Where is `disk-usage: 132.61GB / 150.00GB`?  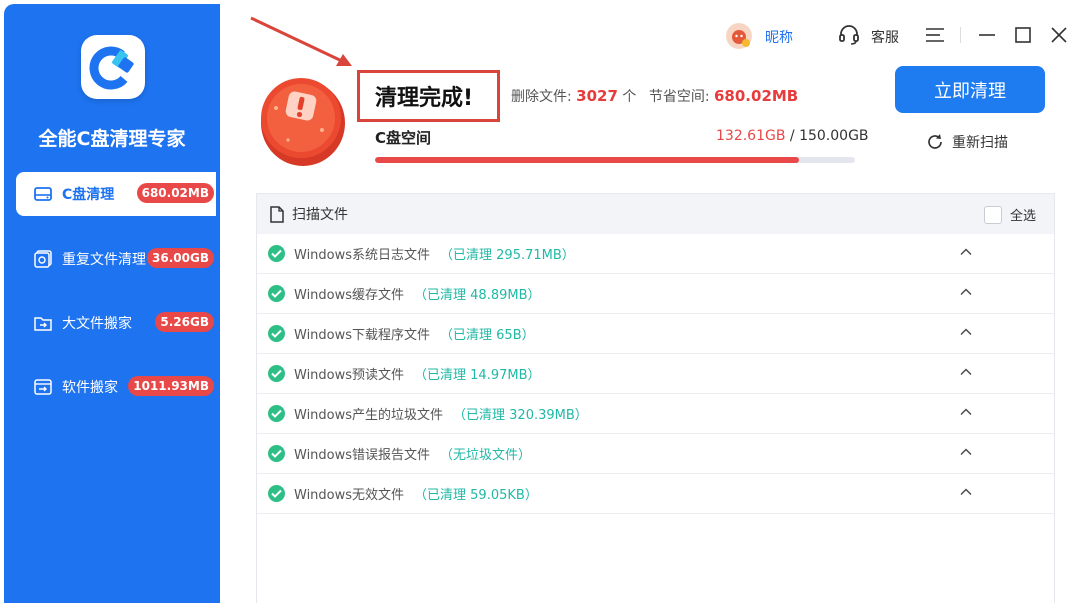 disk-usage: 132.61GB / 150.00GB is located at coordinates (792, 136).